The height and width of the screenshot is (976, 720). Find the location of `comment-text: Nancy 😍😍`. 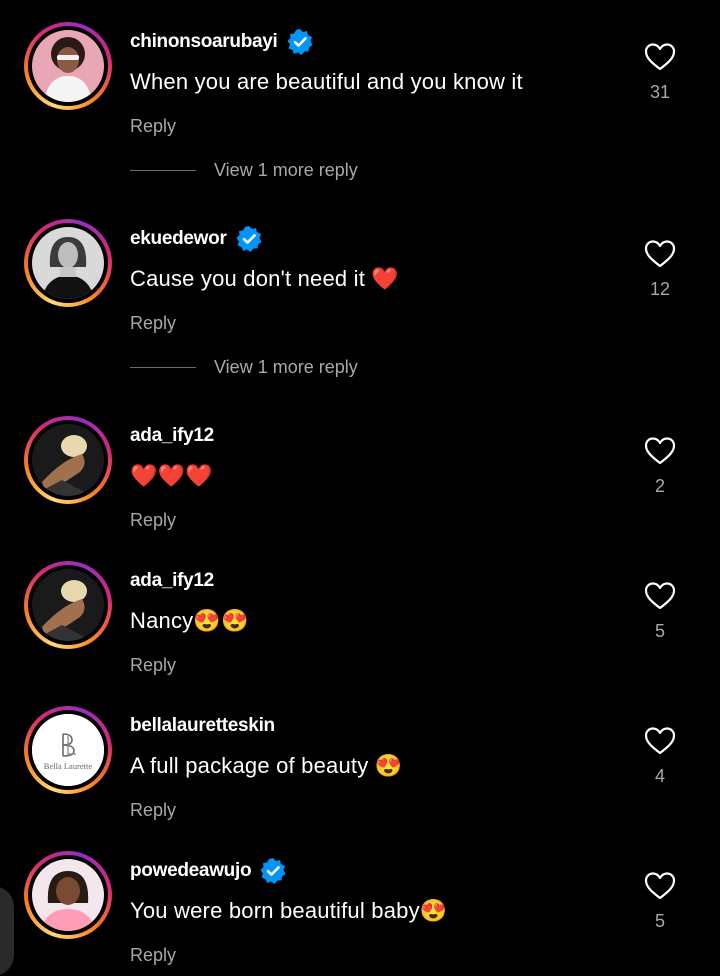

comment-text: Nancy 😍😍 is located at coordinates (189, 621).